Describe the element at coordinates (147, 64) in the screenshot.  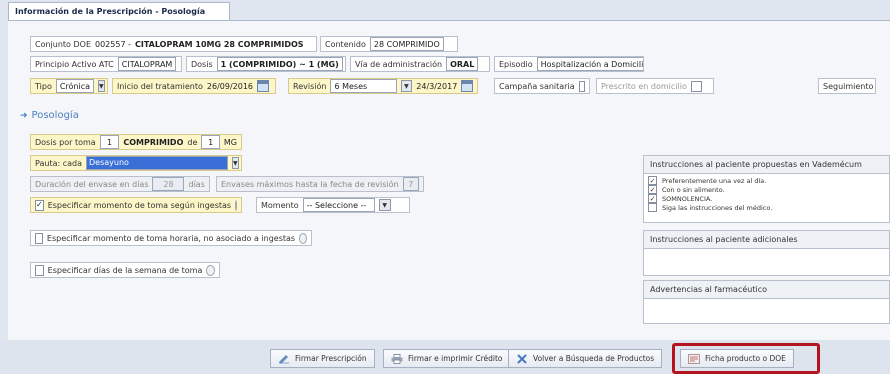
I see `principio-activo-value: CITALOPRAM` at that location.